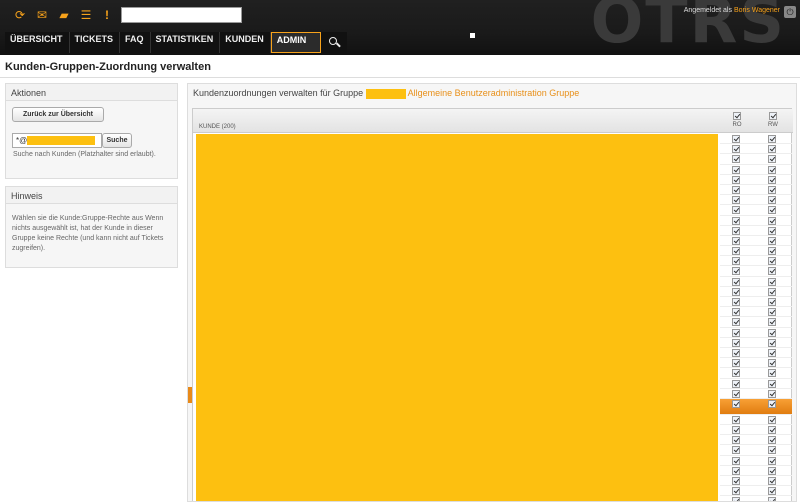  Describe the element at coordinates (20, 15) in the screenshot. I see `refresh-icon: ⟳` at that location.